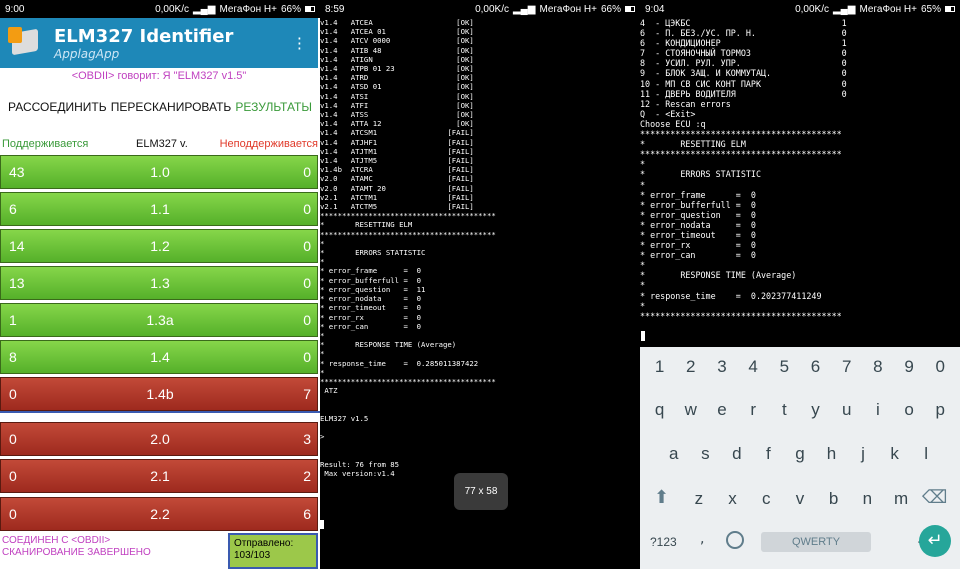 Image resolution: width=960 pixels, height=569 pixels. I want to click on status-bar: 9:00 0,00K/c ▂▄▆ МегаФон H+ 66%, so click(160, 9).